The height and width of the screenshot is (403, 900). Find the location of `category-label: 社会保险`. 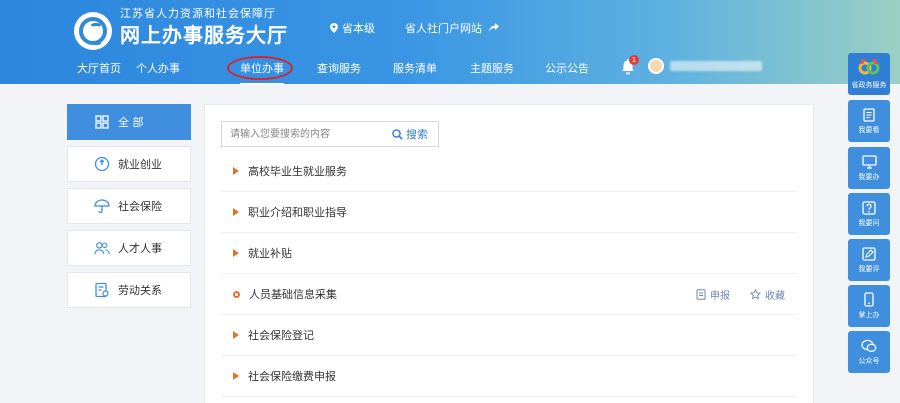

category-label: 社会保险 is located at coordinates (140, 206).